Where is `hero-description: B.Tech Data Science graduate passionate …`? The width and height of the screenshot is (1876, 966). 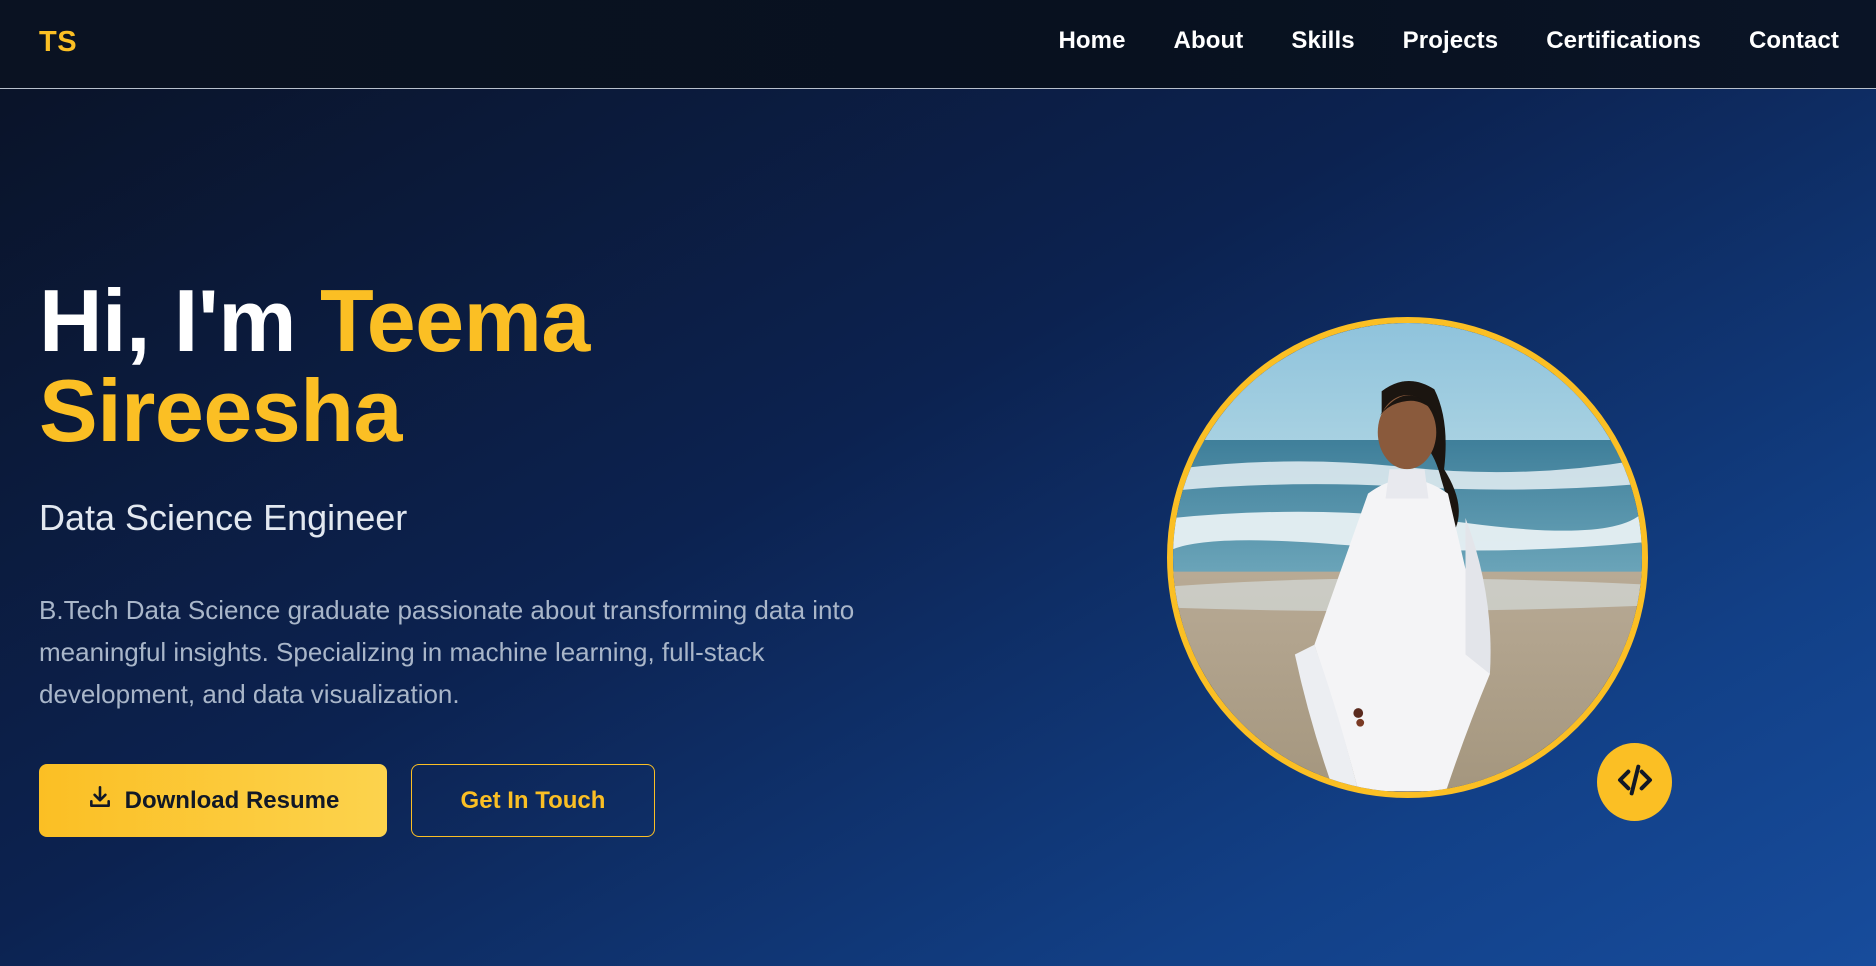 hero-description: B.Tech Data Science graduate passionate … is located at coordinates (447, 652).